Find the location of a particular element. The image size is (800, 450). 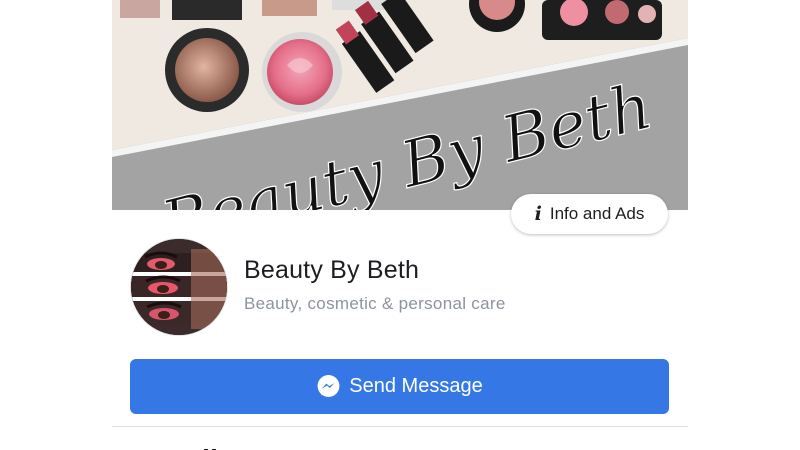

info-and-ads-button: i Info and Ads is located at coordinates (589, 214).